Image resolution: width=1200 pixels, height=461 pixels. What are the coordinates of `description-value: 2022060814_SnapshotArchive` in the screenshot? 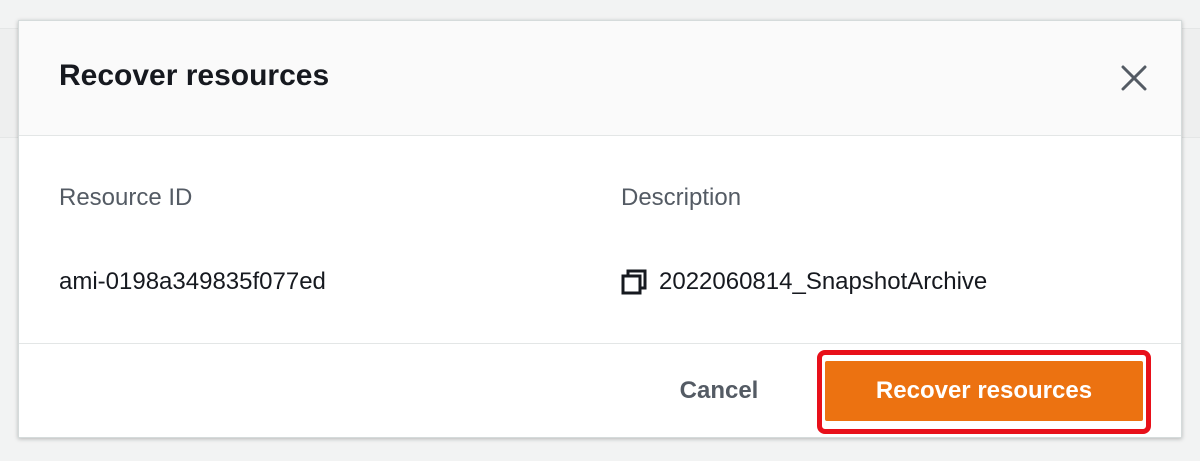 It's located at (823, 281).